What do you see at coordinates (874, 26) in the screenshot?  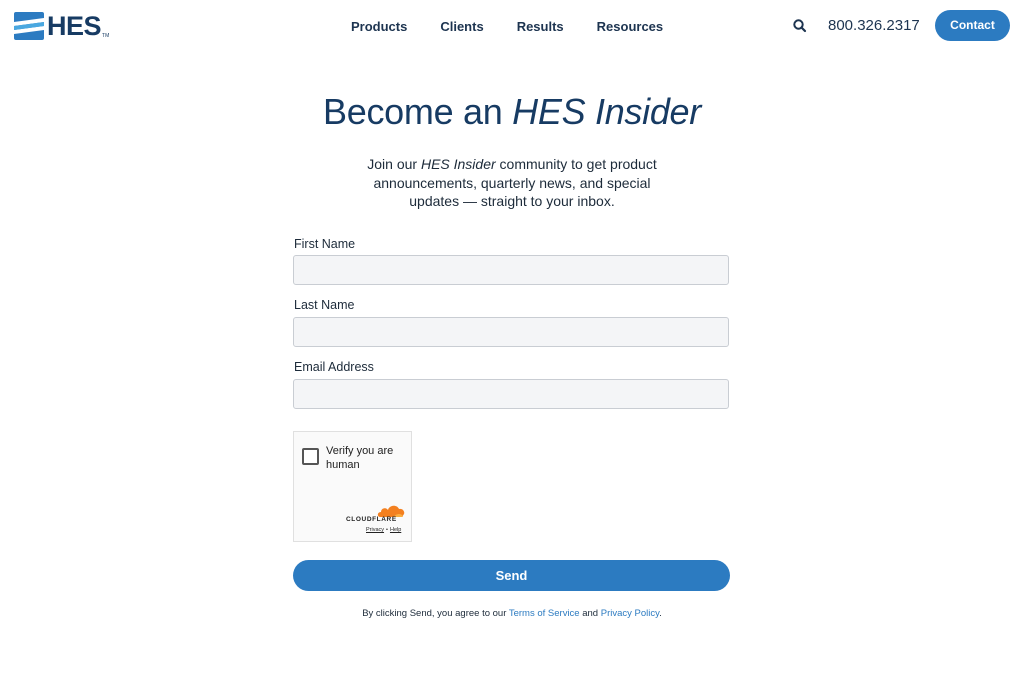 I see `phone-number-link: 800.326.2317` at bounding box center [874, 26].